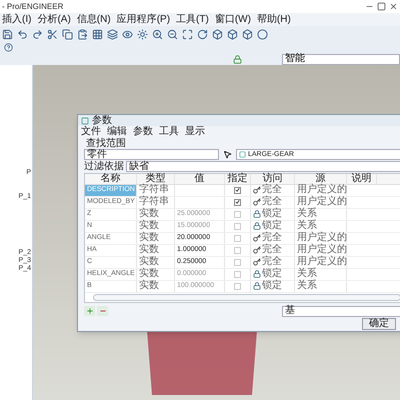  What do you see at coordinates (341, 311) in the screenshot?
I see `view-dropdown: 基` at bounding box center [341, 311].